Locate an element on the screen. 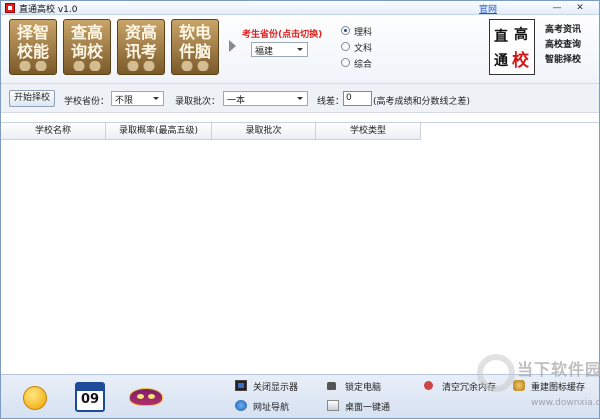  tile-line-2: 件脑 is located at coordinates (194, 51).